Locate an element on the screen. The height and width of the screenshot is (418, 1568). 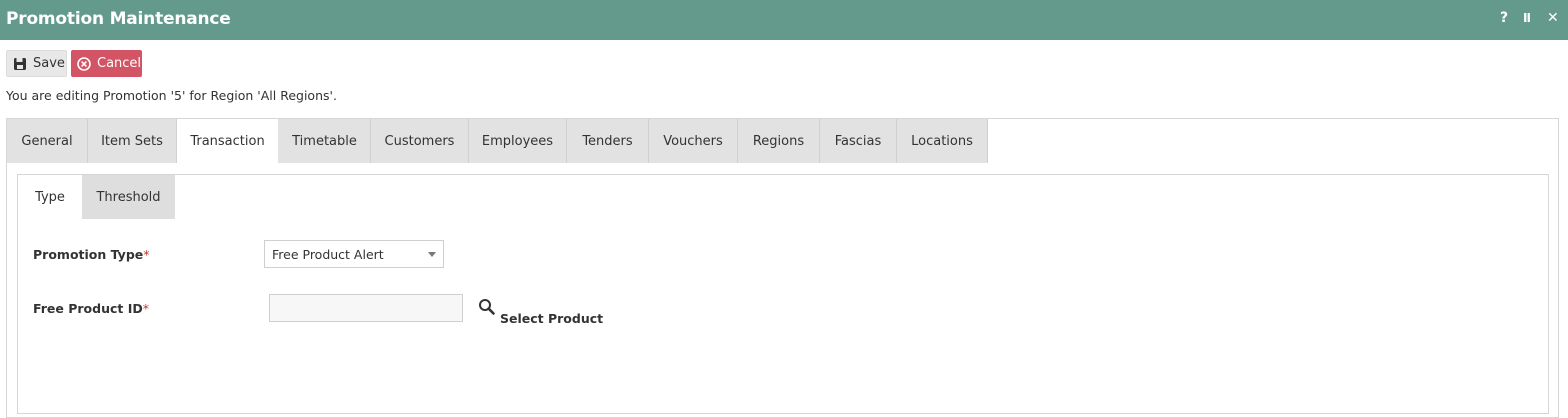
select-product-button: Select Product is located at coordinates (540, 312).